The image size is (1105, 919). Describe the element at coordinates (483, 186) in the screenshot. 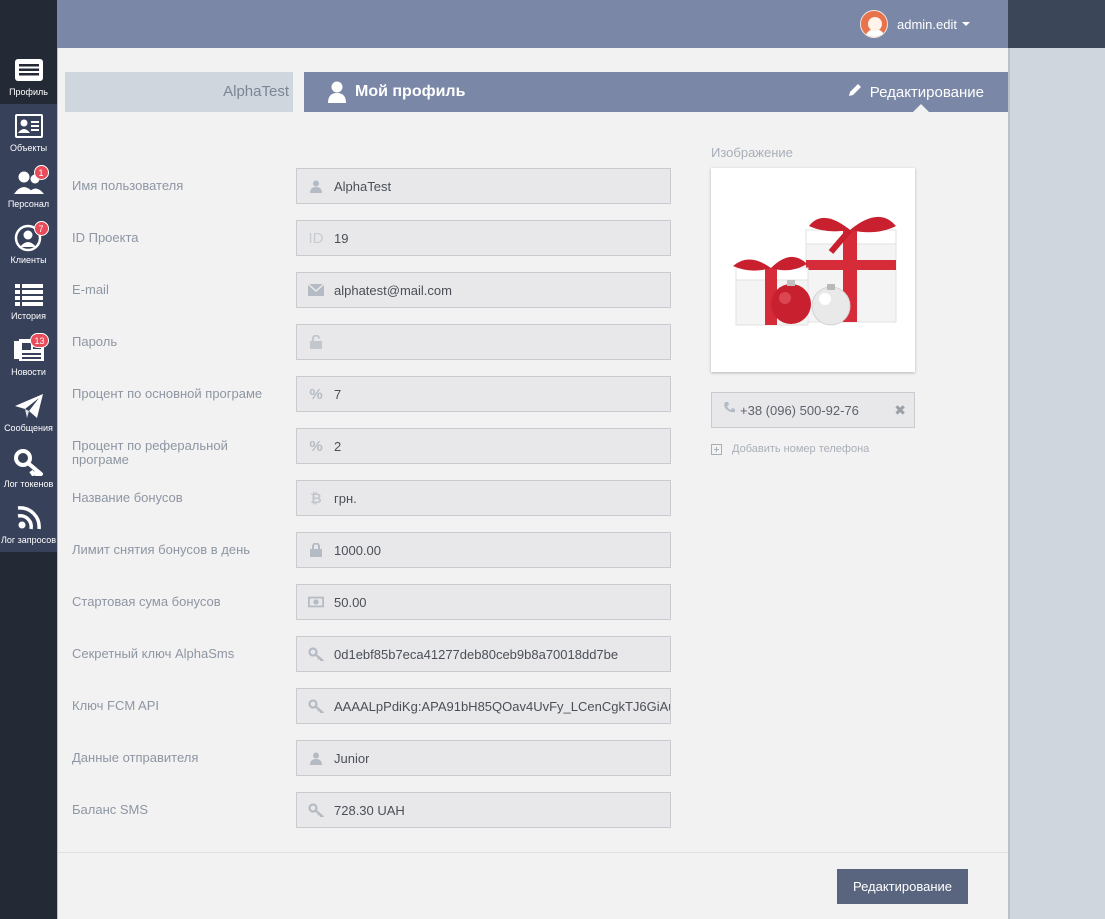

I see `username-field: AlphaTest` at that location.